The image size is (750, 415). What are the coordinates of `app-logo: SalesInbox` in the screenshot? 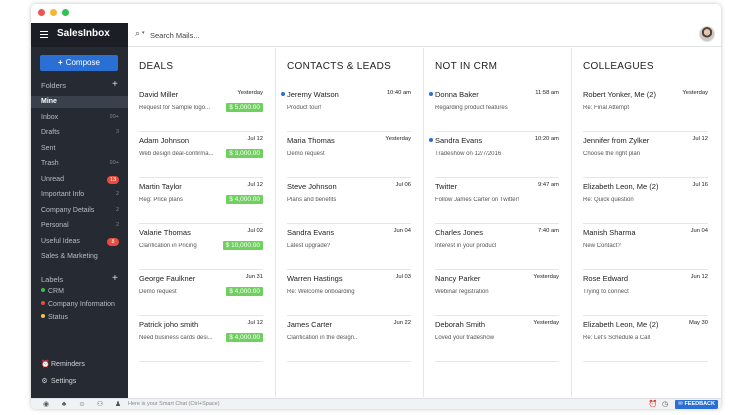 It's located at (83, 33).